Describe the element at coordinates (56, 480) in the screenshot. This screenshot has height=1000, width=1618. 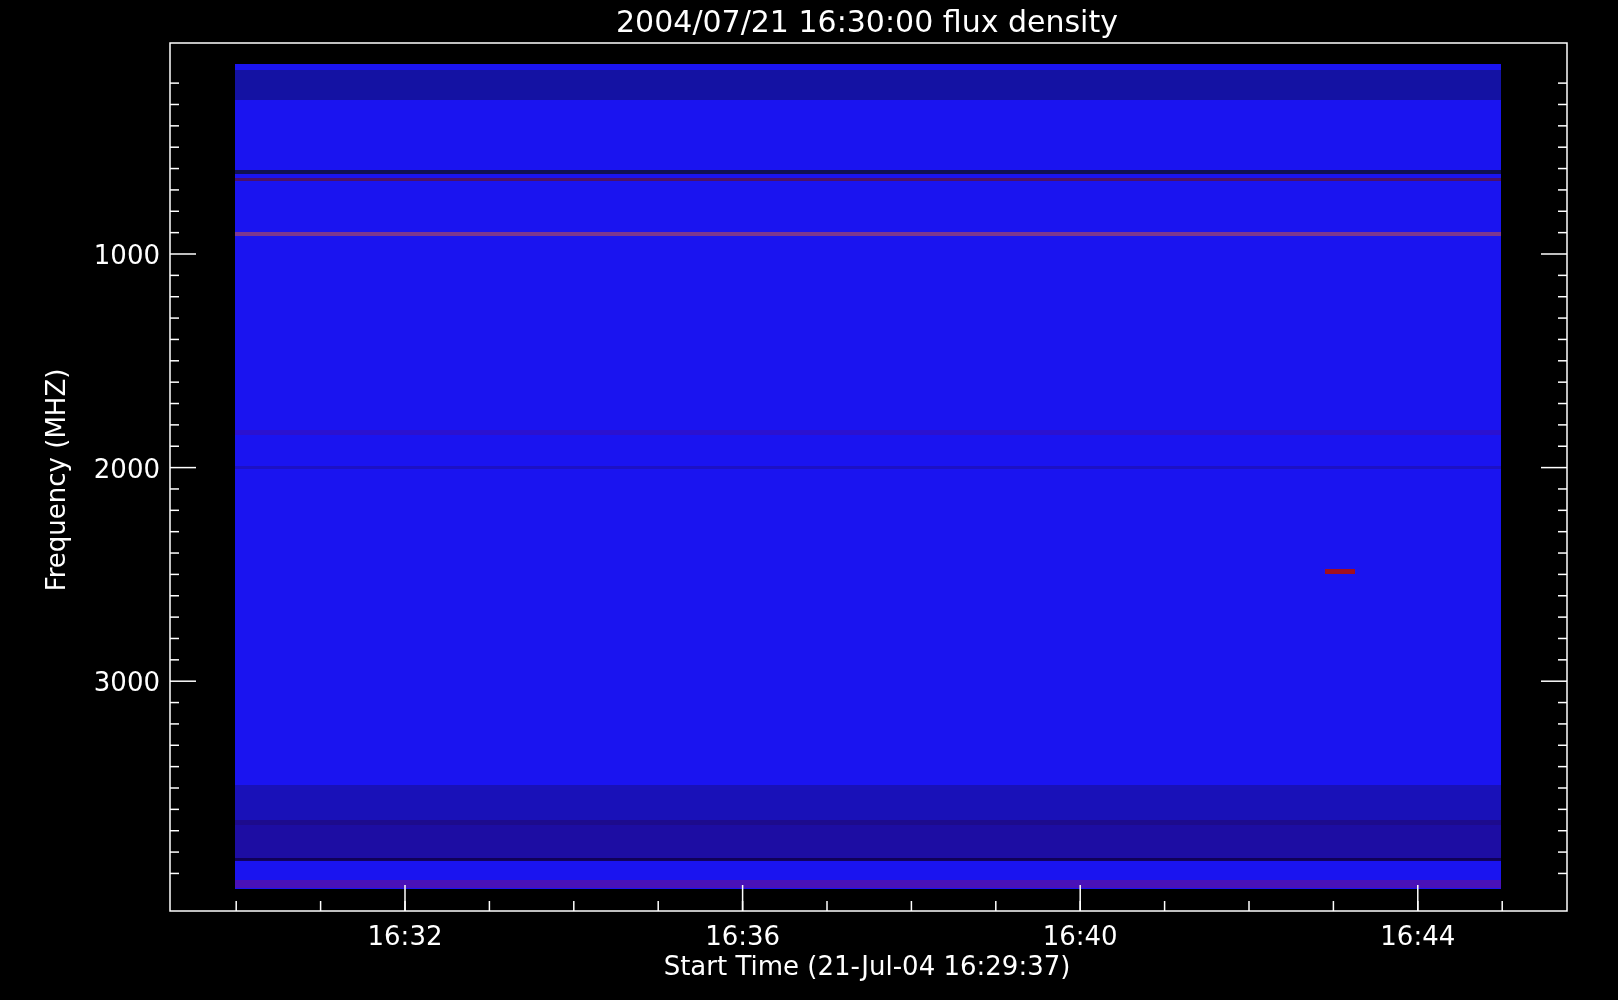
I see `y-axis-label: Frequency (MHZ)` at that location.